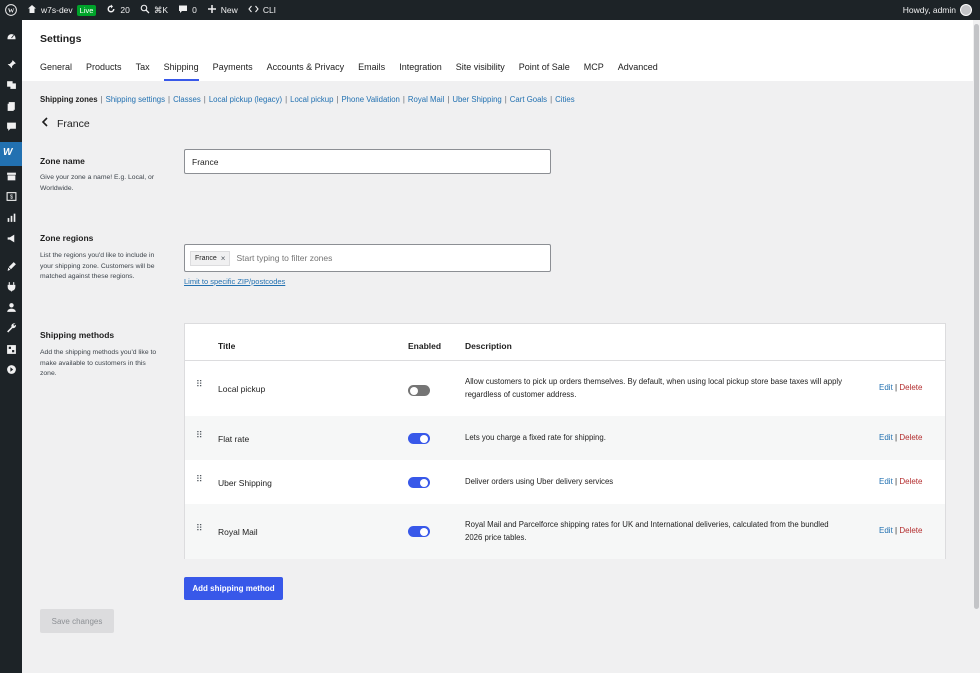 This screenshot has width=980, height=673. Describe the element at coordinates (565, 342) in the screenshot. I see `table-header: Title Enabled Description` at that location.